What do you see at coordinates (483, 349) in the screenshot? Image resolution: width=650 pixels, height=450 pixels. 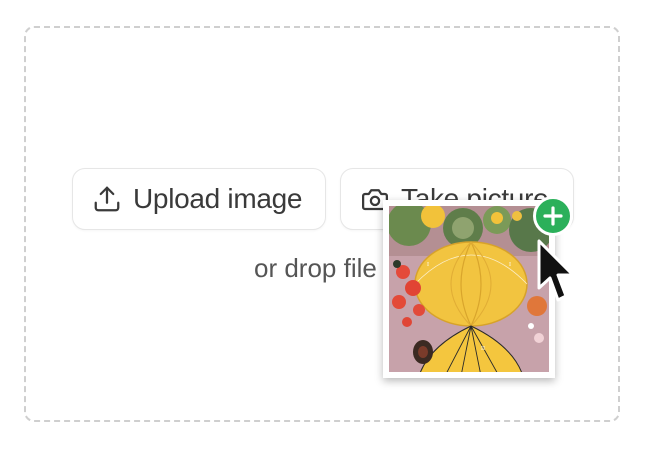 I see `svg-text: II` at bounding box center [483, 349].